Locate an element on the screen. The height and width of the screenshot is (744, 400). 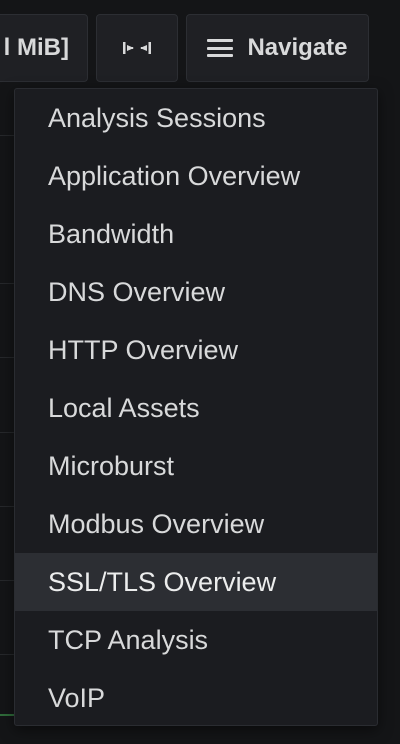
menu-item-http-overview: HTTP Overview is located at coordinates (196, 350).